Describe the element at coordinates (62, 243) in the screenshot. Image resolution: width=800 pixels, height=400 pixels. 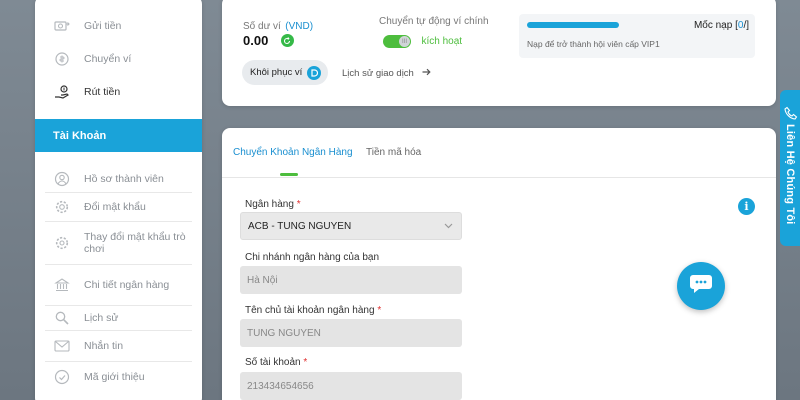
I see `game-password-icon` at that location.